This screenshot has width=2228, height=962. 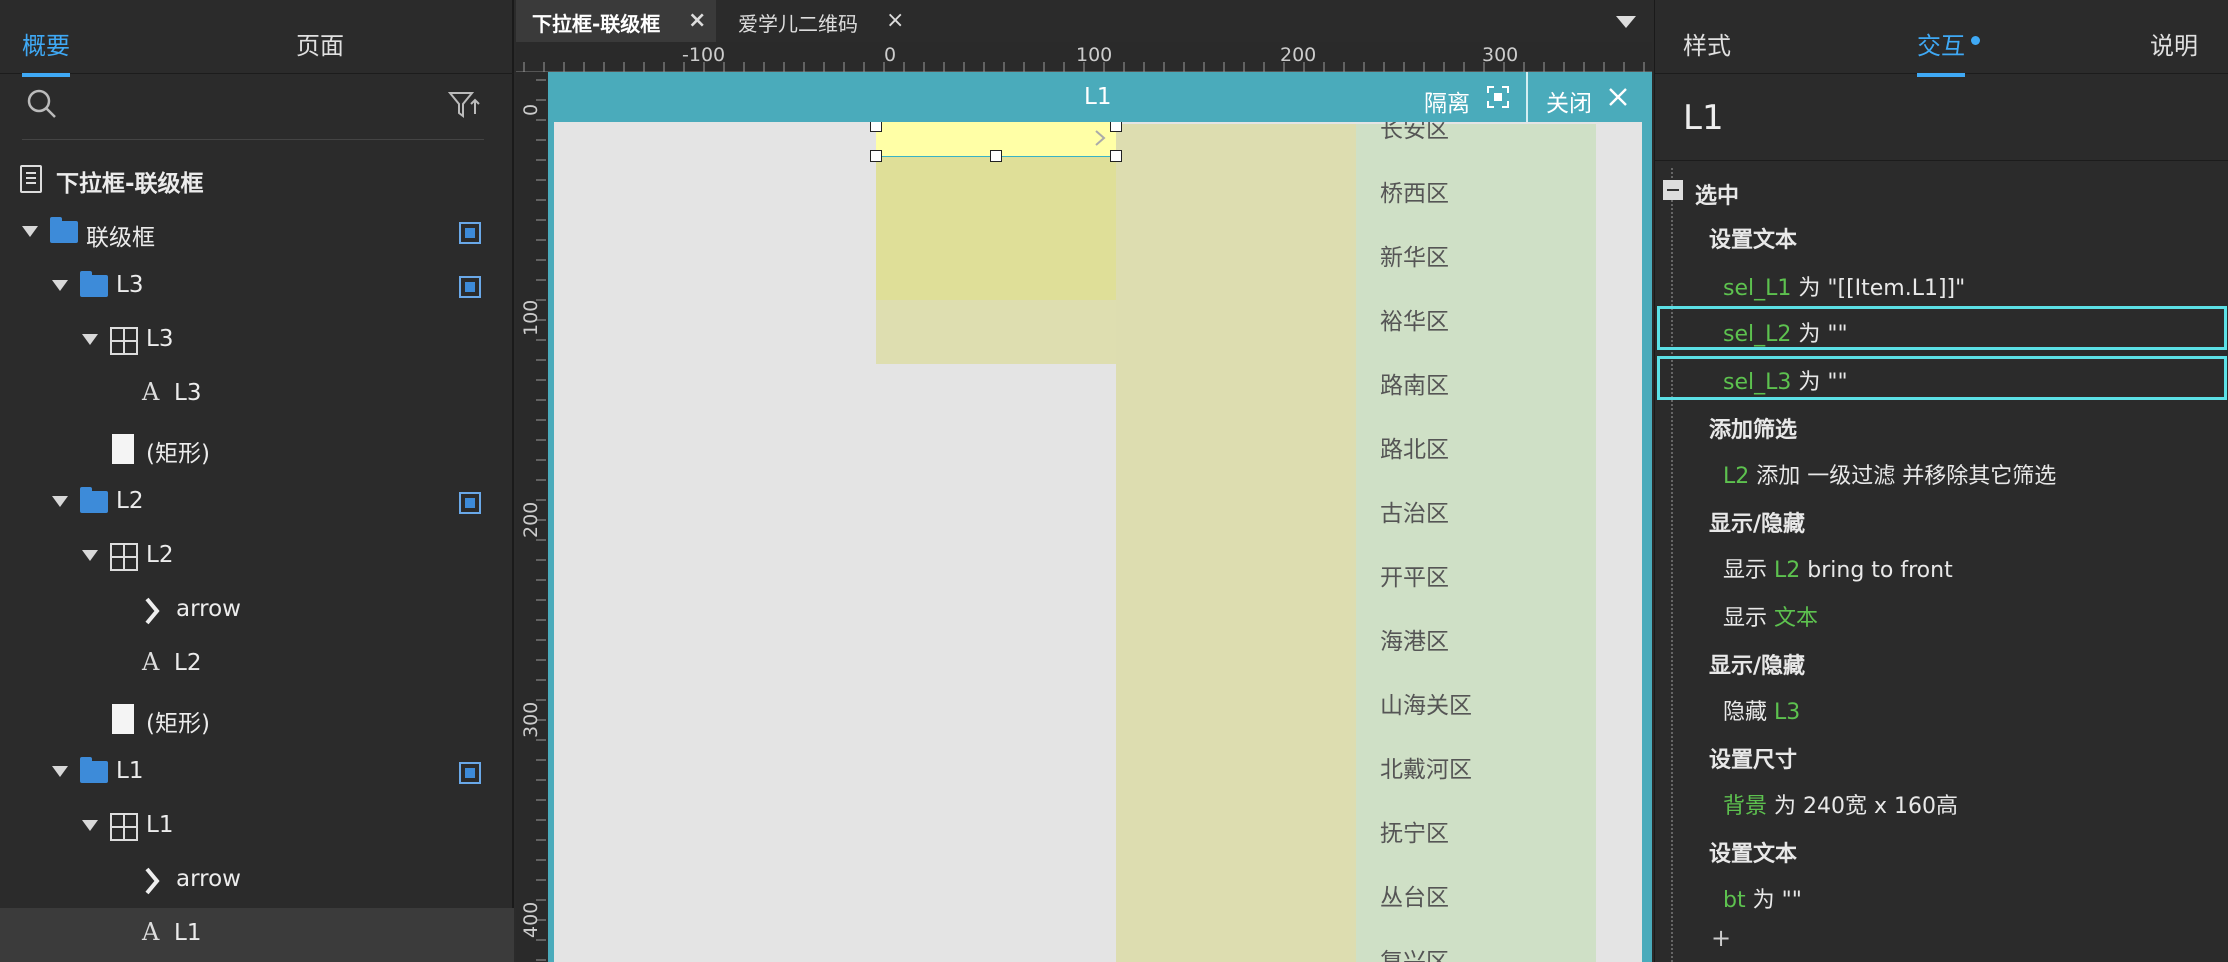 I want to click on l2-panel, so click(x=1236, y=543).